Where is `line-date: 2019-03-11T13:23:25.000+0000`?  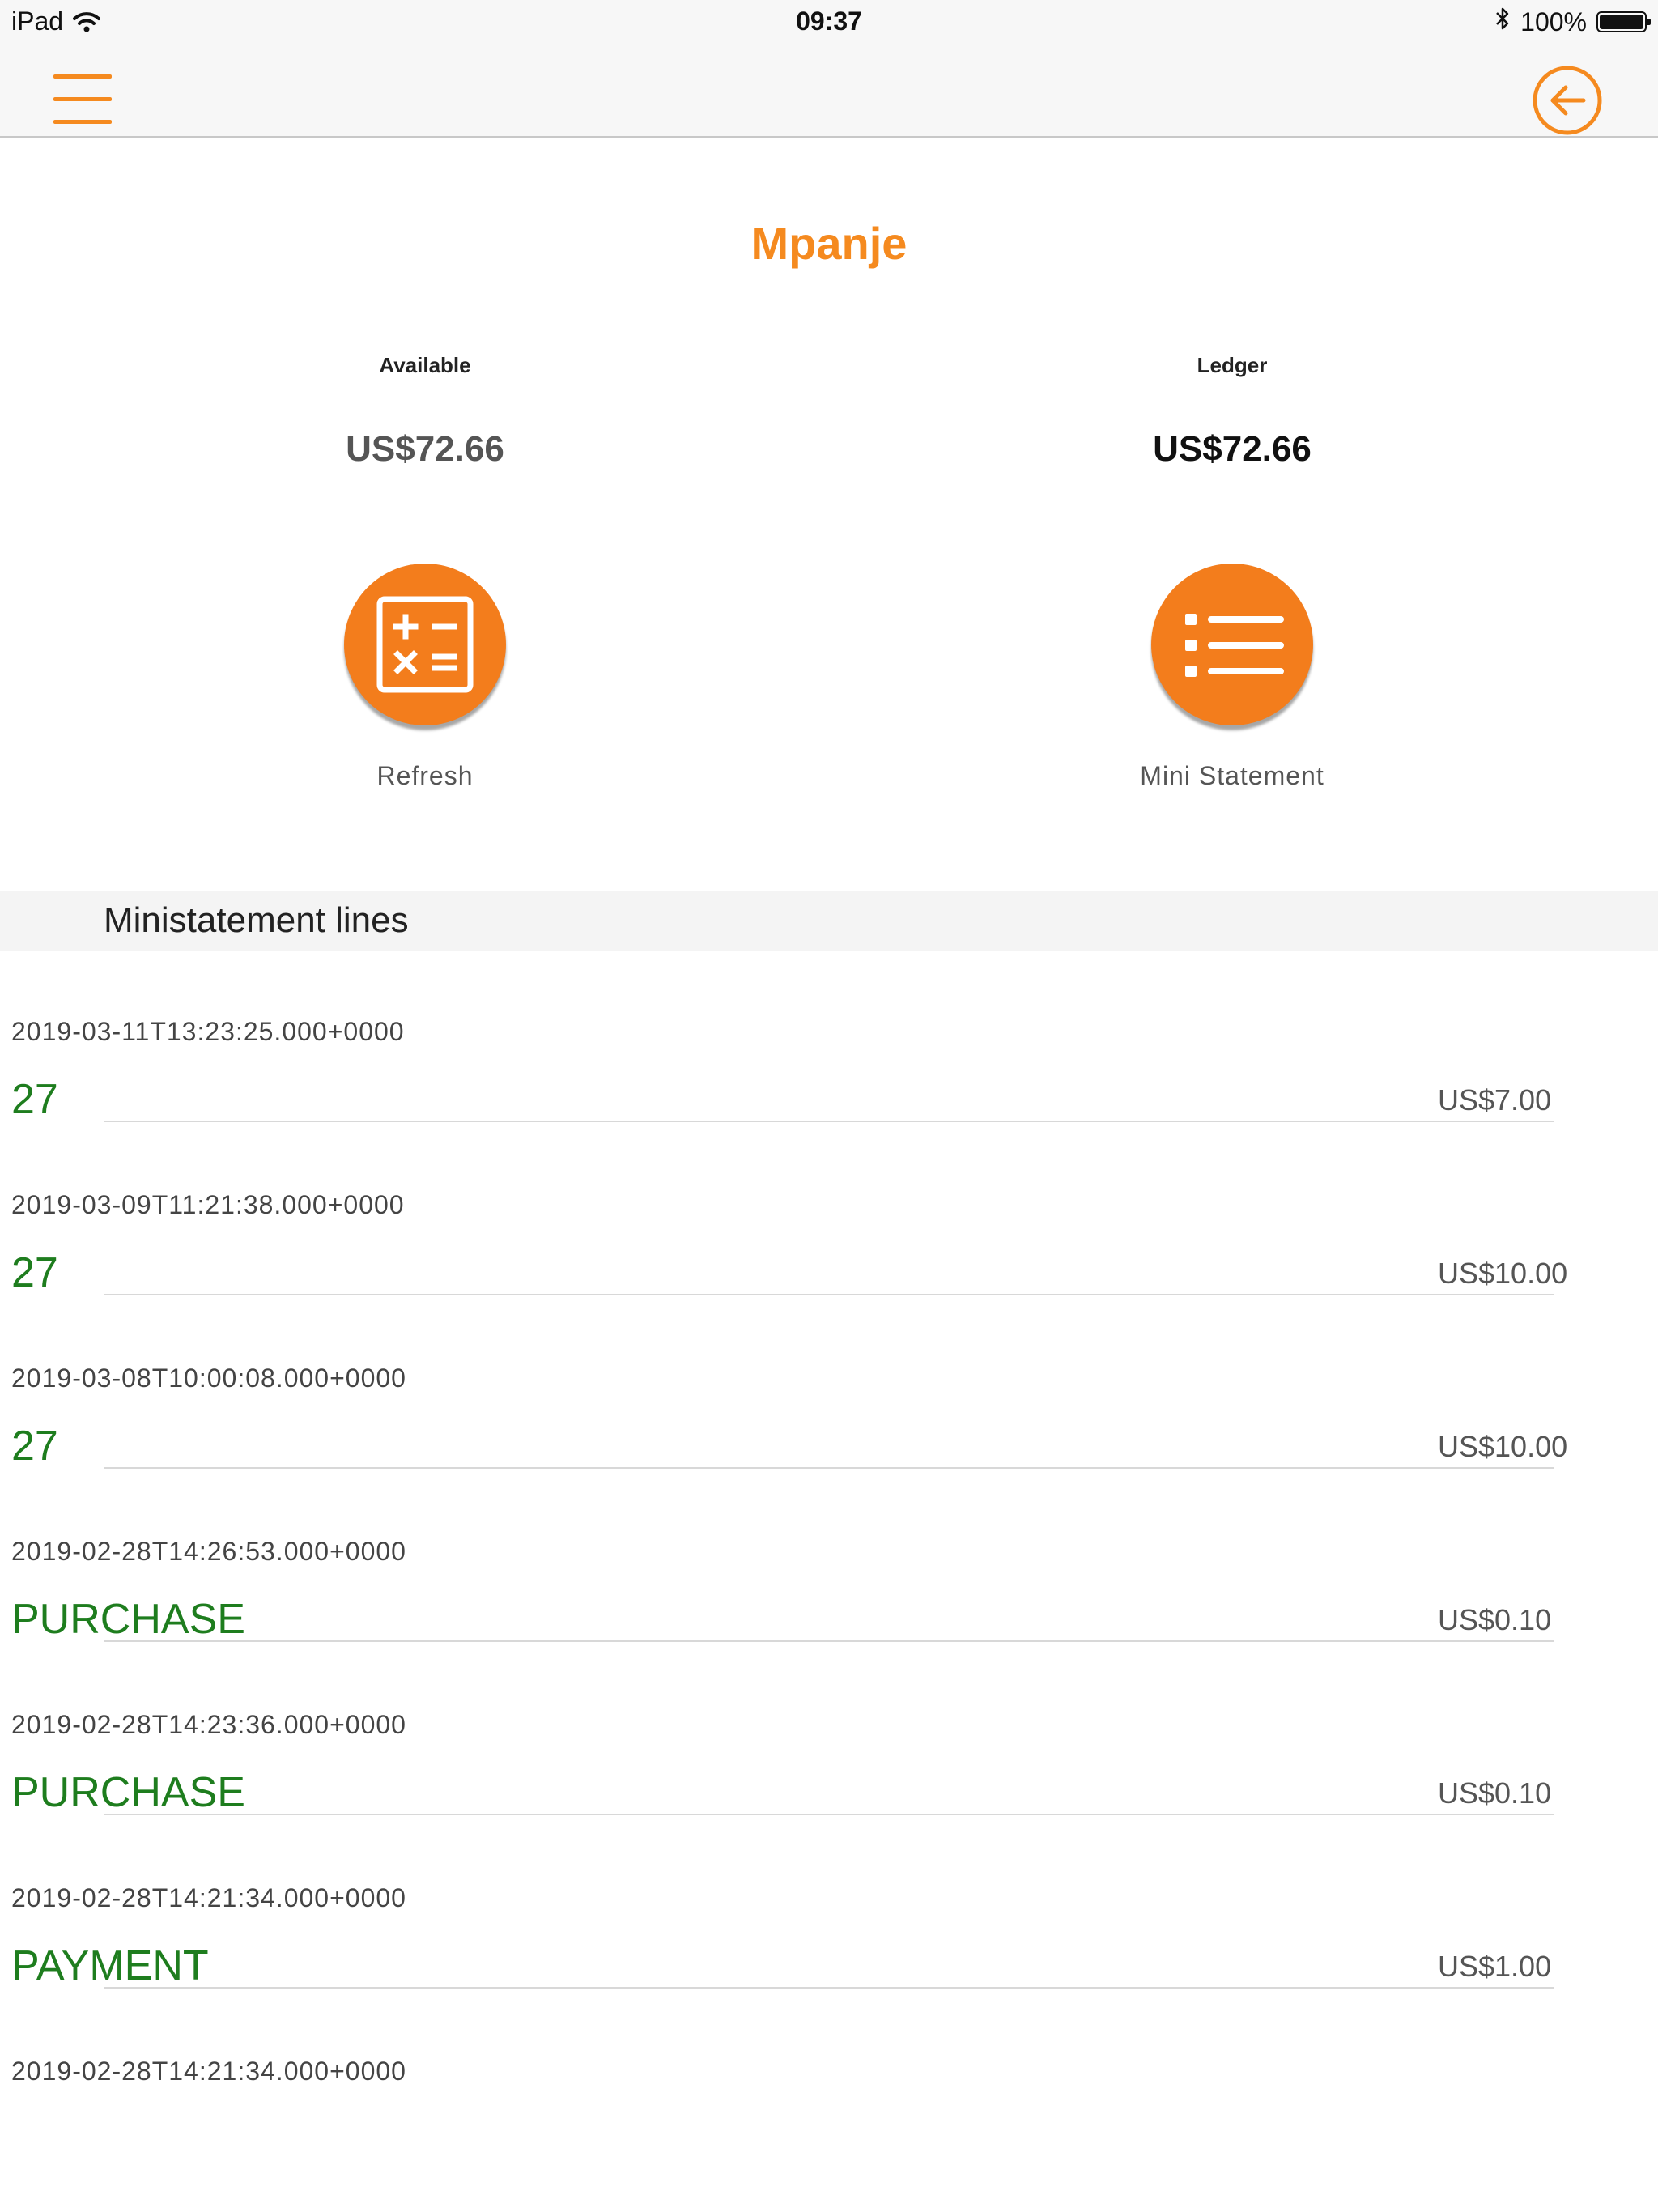
line-date: 2019-03-11T13:23:25.000+0000 is located at coordinates (208, 1031).